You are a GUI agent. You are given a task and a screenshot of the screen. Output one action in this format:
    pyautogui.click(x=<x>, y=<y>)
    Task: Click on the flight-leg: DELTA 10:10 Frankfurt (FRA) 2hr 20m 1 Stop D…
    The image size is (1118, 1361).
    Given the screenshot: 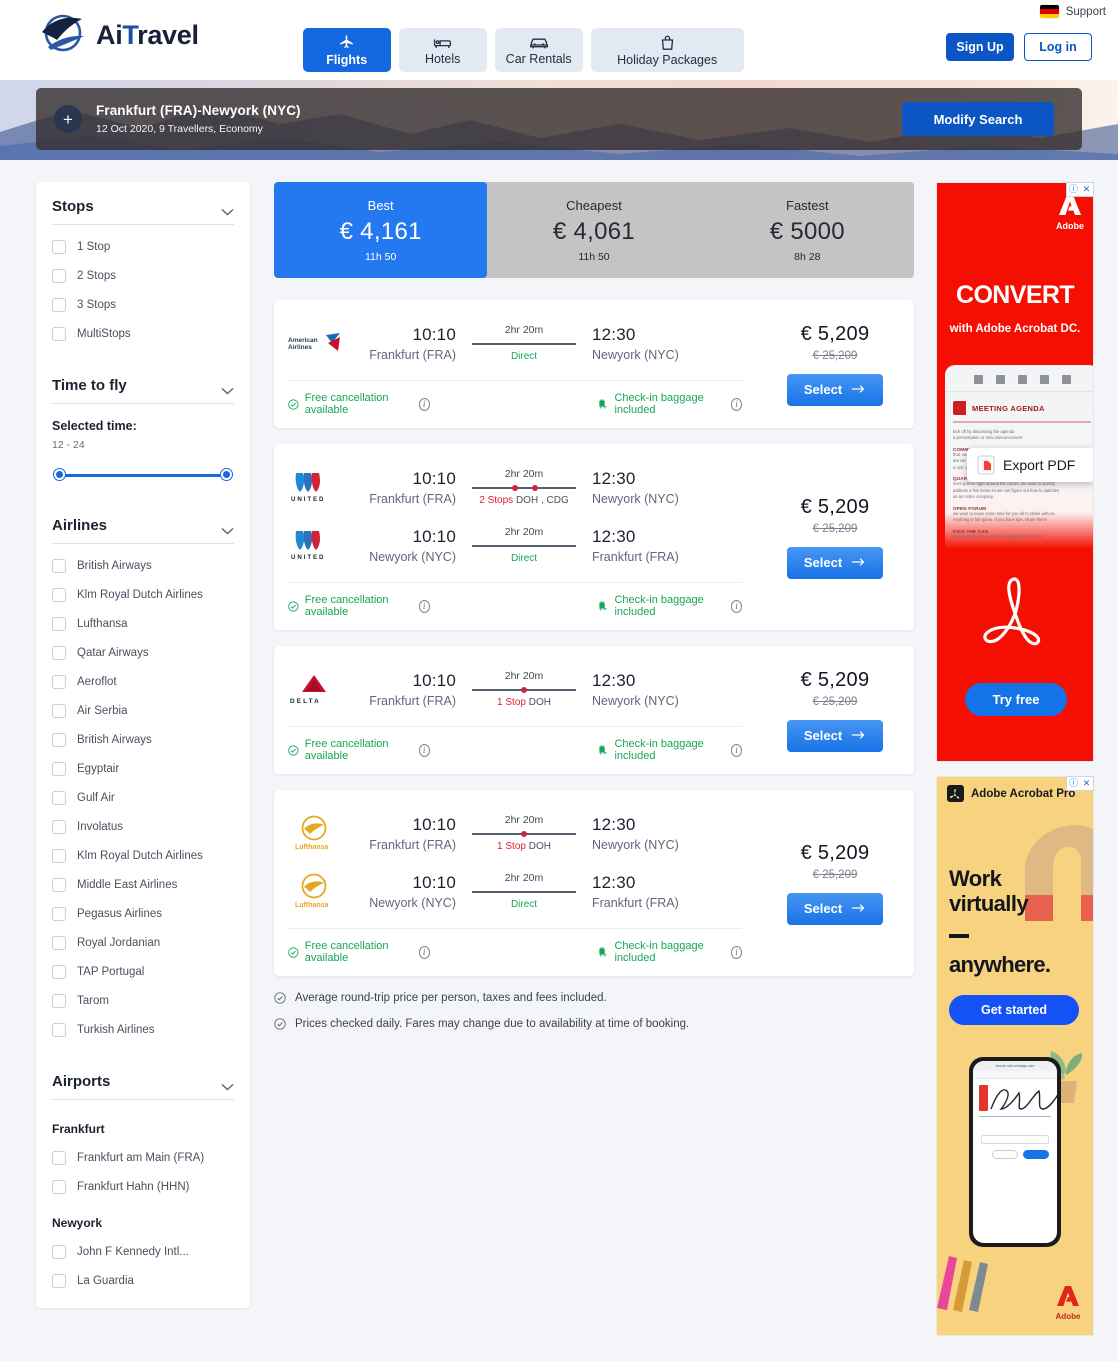 What is the action you would take?
    pyautogui.click(x=515, y=689)
    